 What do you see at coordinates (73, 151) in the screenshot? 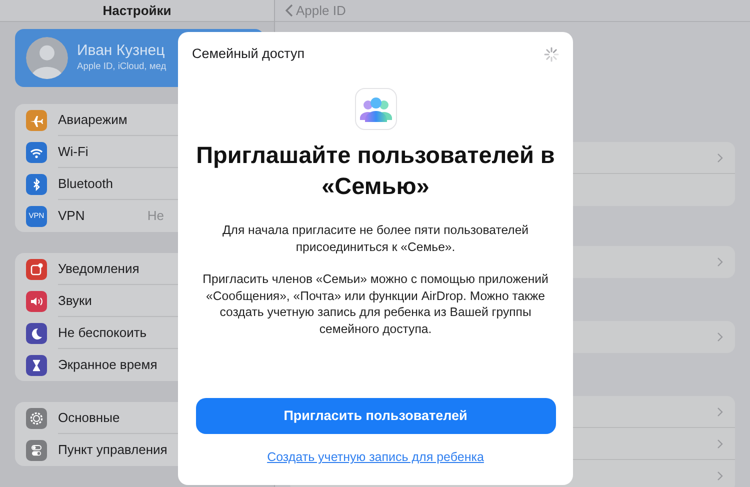
I see `sidebar-item: Wi-Fi` at bounding box center [73, 151].